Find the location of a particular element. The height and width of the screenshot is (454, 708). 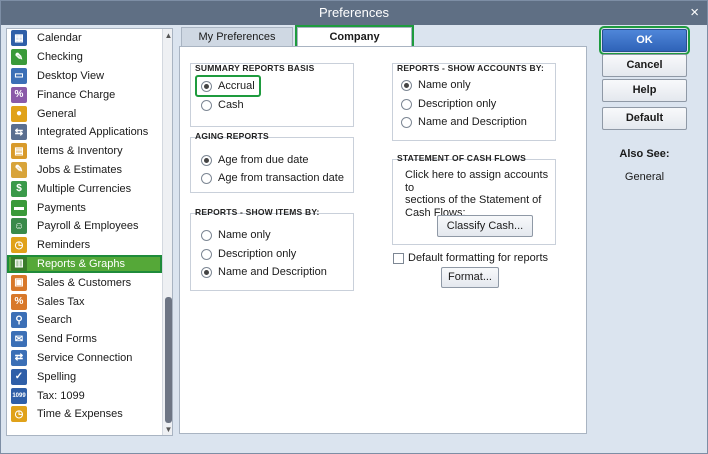

sidebar-item-search: ⚲ Search is located at coordinates (84, 320).